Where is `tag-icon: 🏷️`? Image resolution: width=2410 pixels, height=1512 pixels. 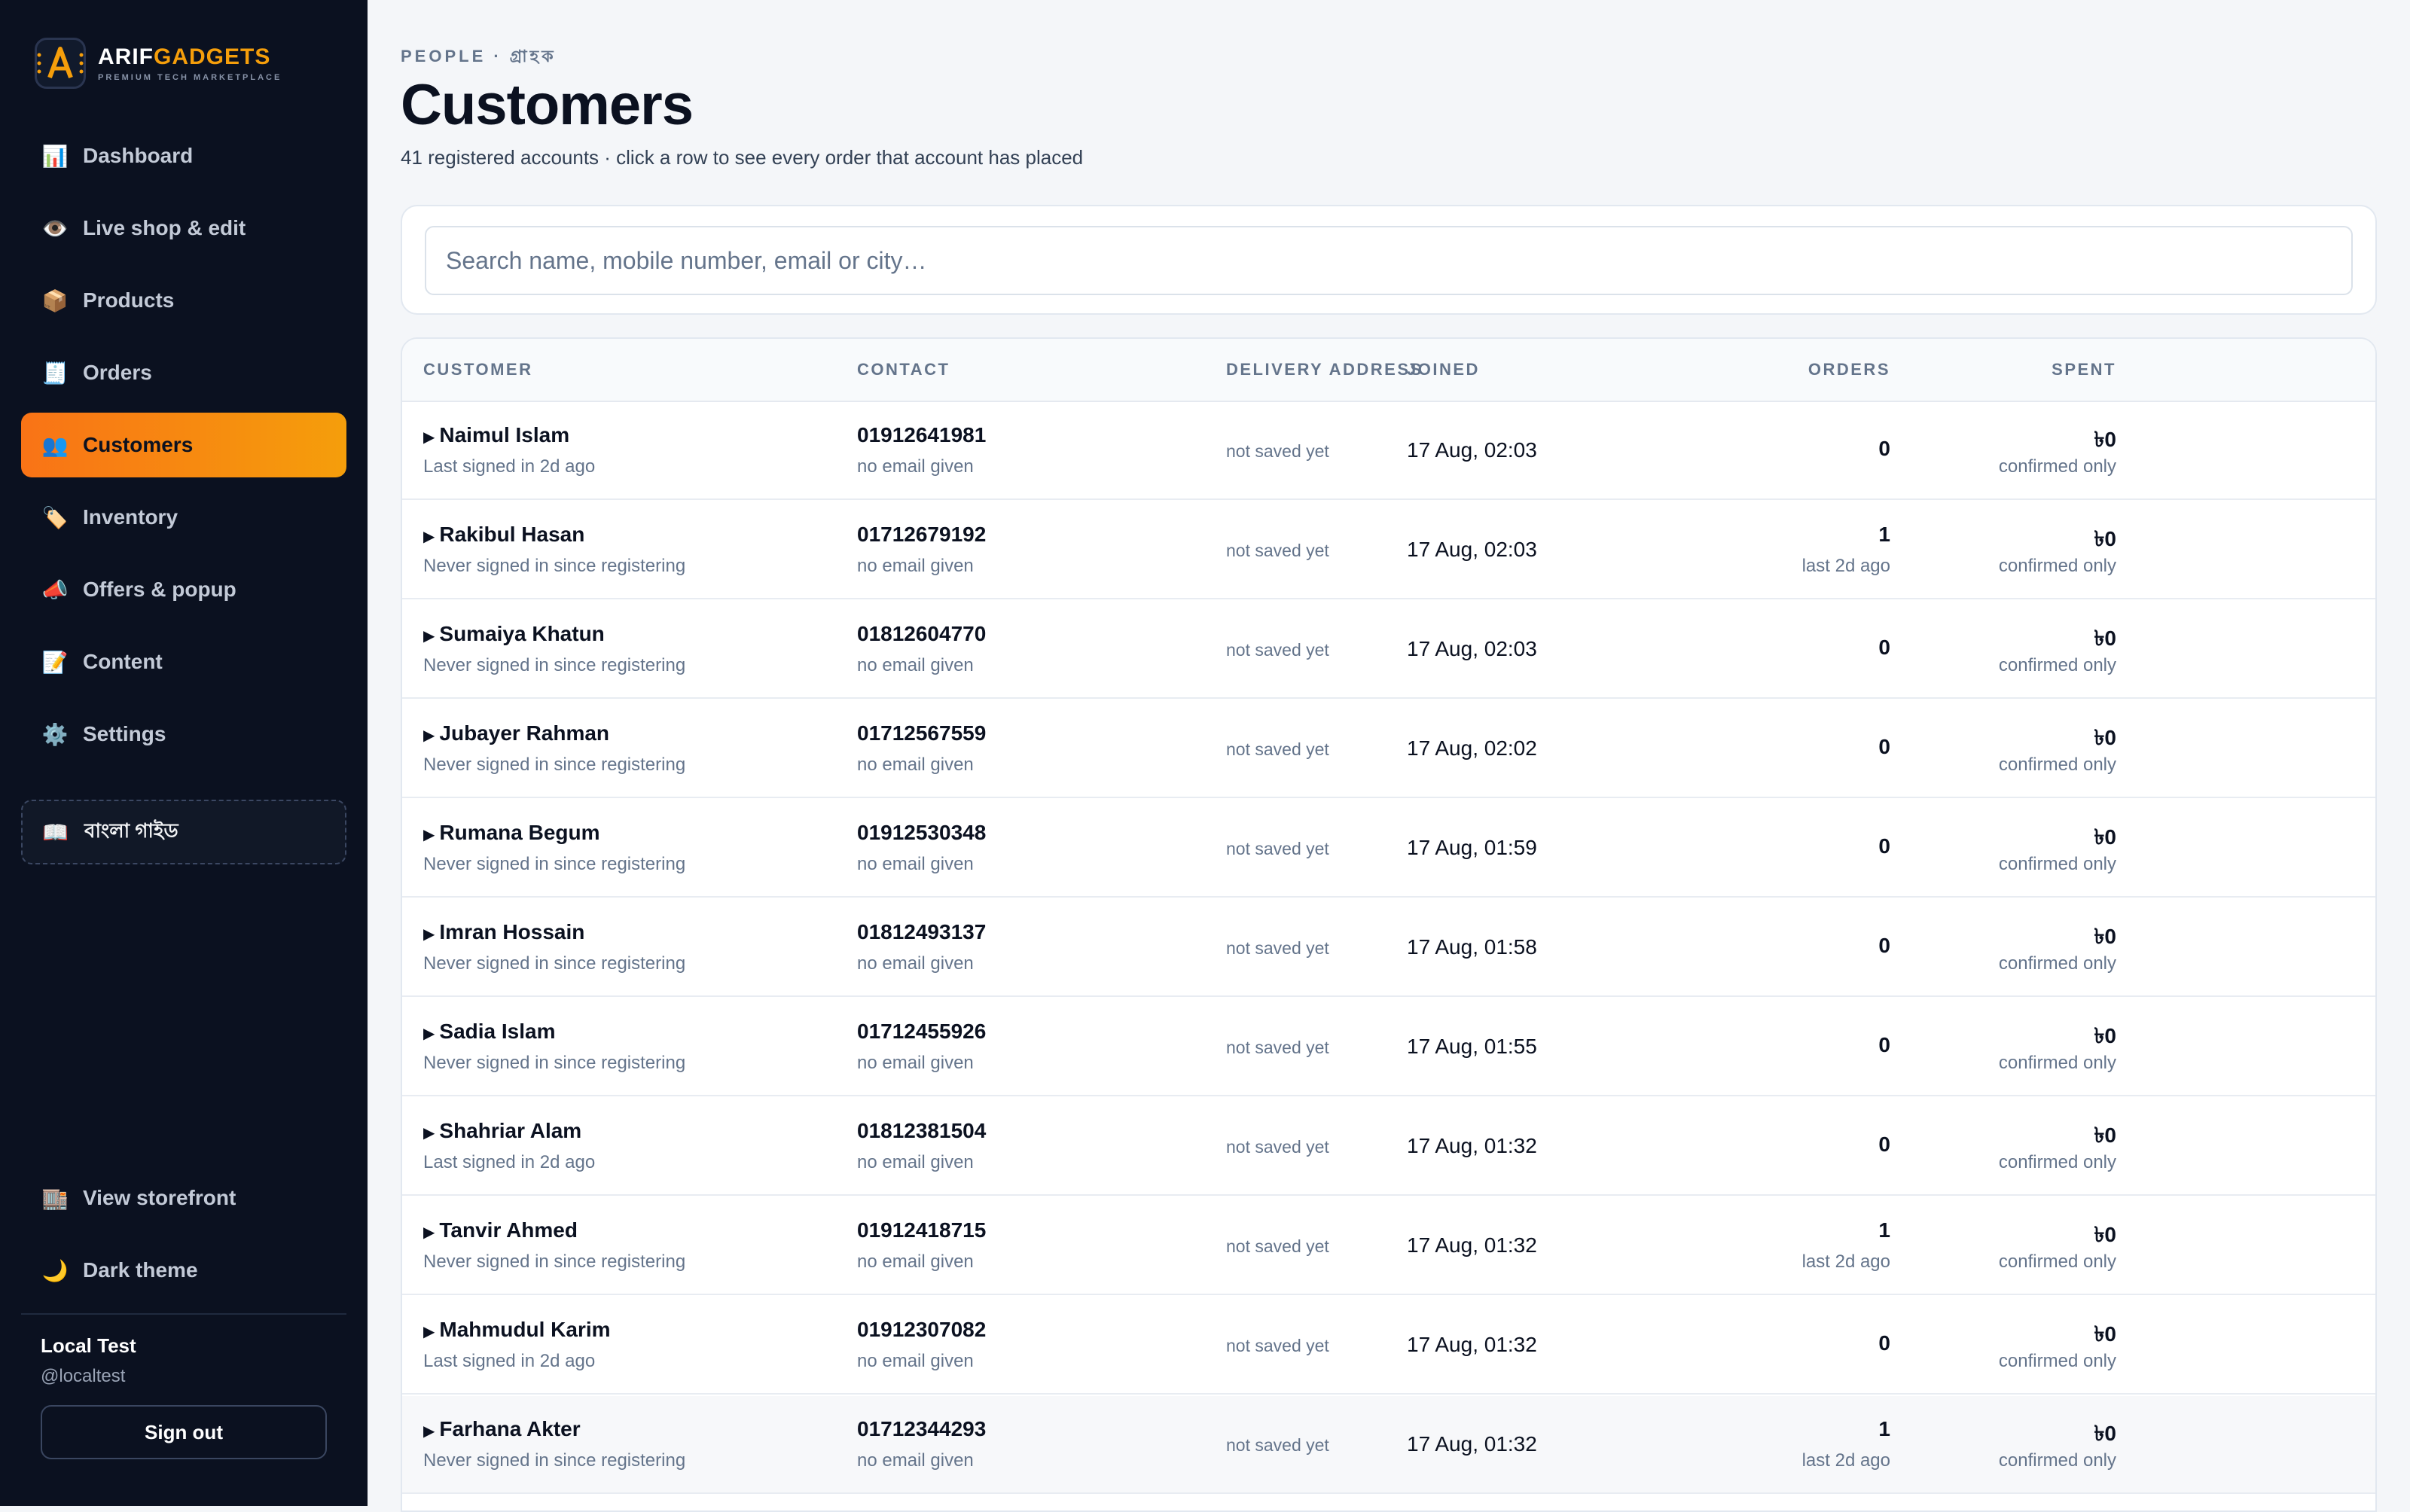 tag-icon: 🏷️ is located at coordinates (55, 517).